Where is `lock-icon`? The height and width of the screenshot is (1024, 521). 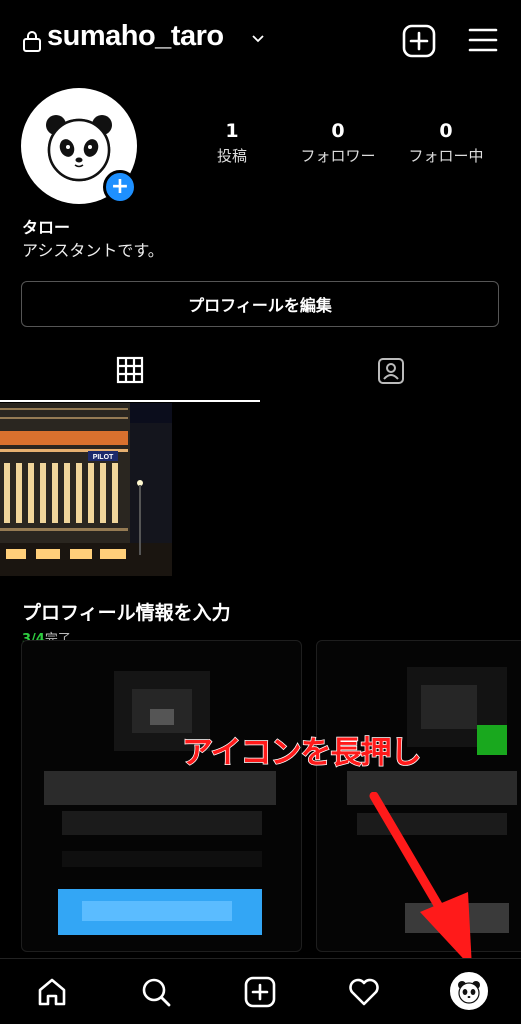 lock-icon is located at coordinates (32, 41).